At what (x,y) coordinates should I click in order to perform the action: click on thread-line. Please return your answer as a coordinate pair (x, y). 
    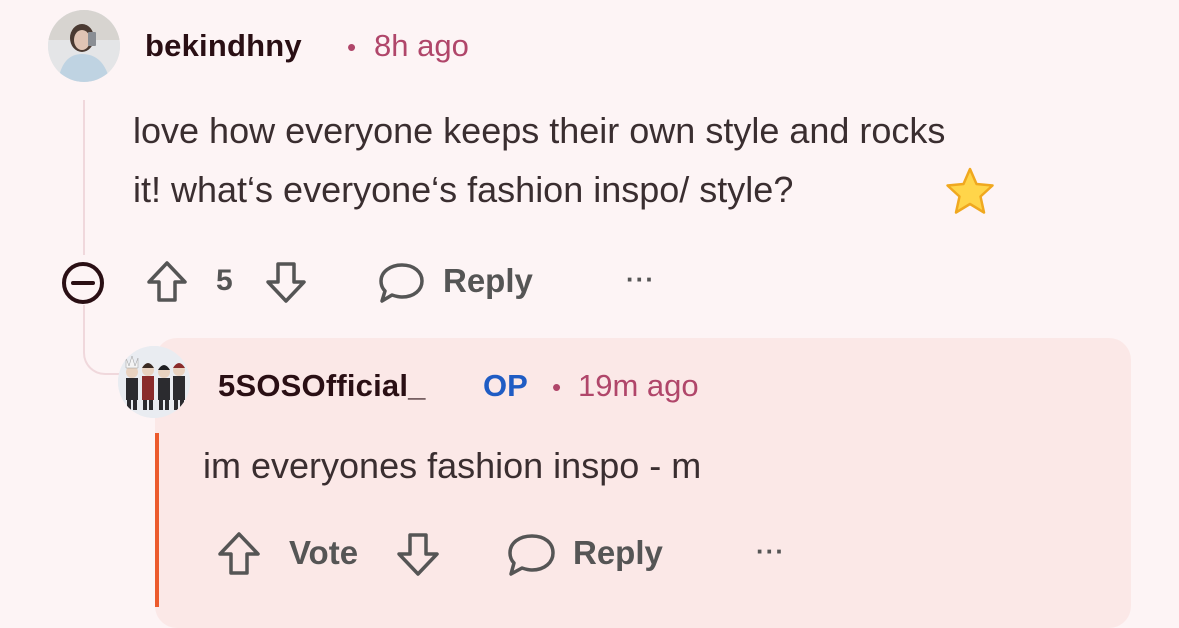
    Looking at the image, I should click on (84, 177).